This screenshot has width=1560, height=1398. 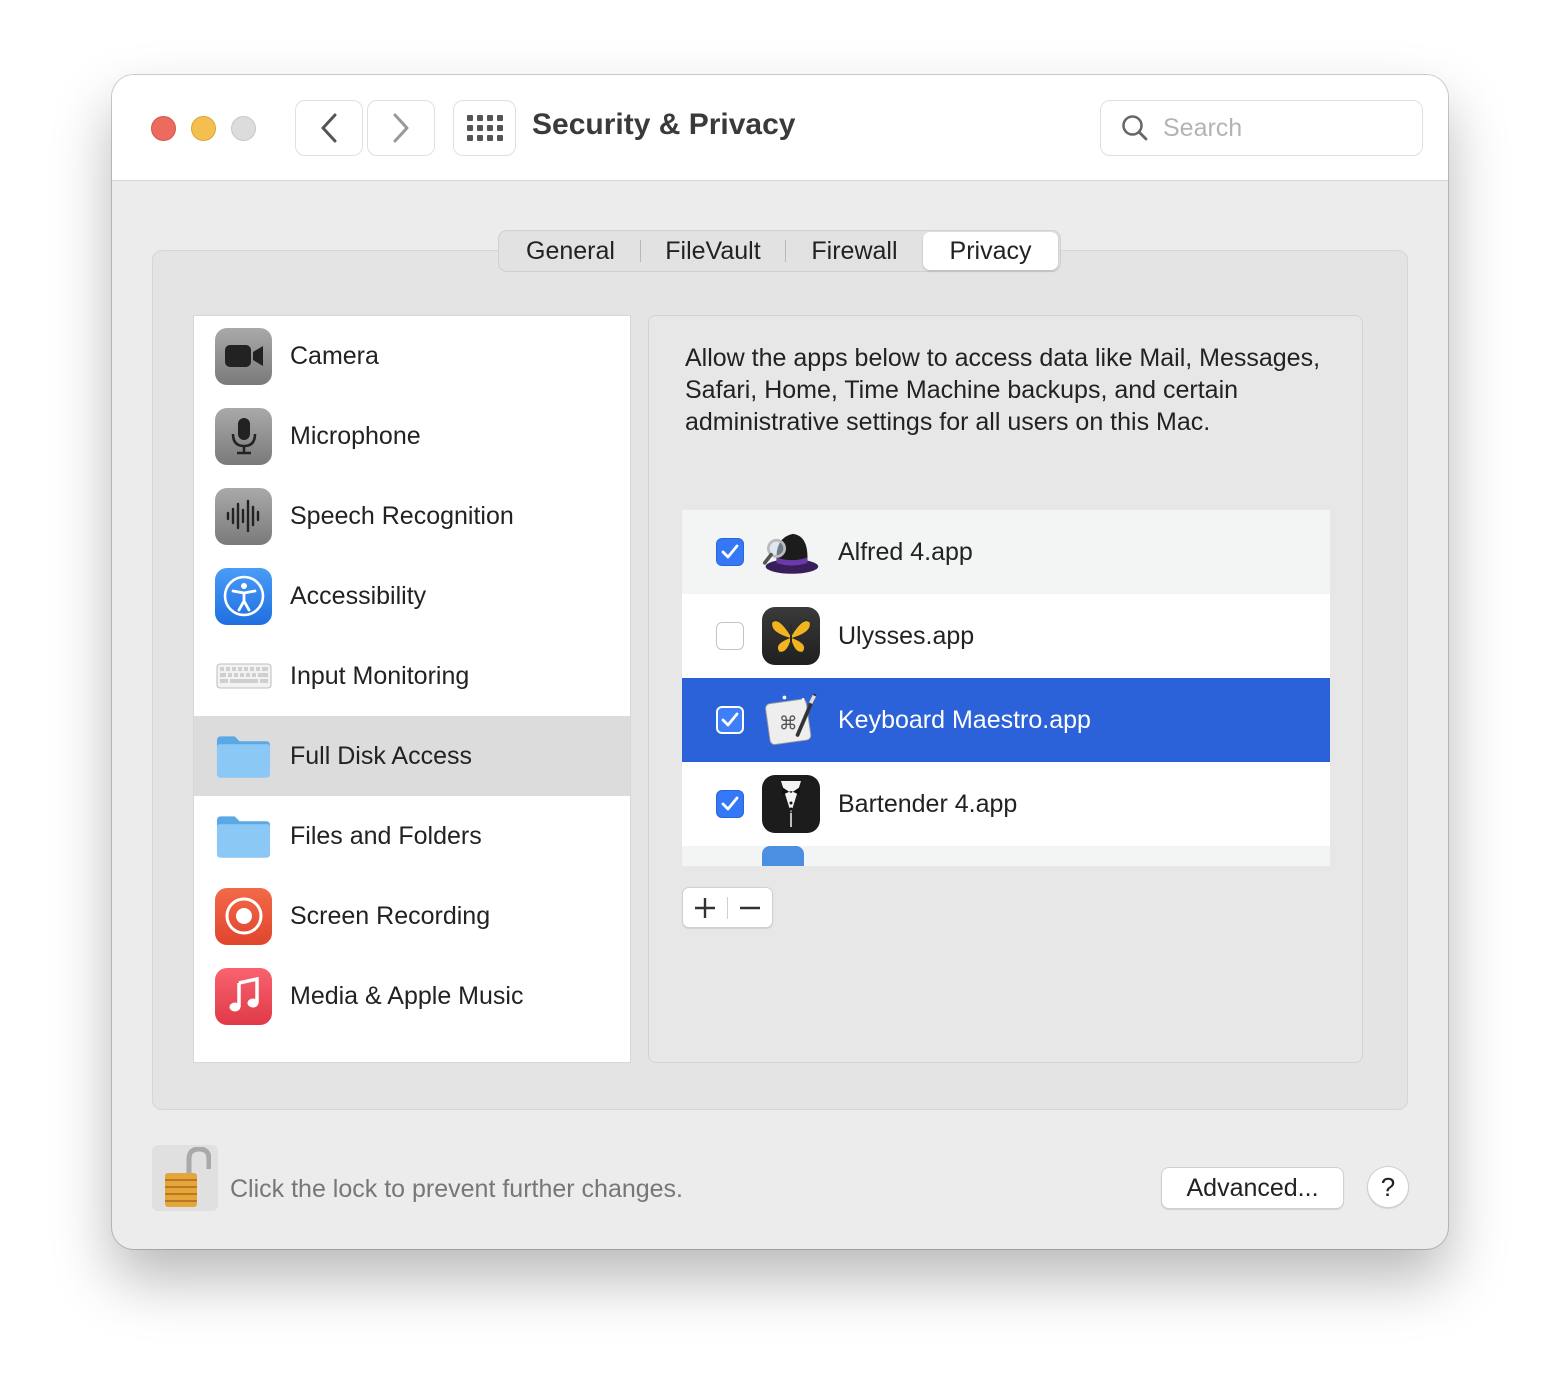 What do you see at coordinates (1006, 856) in the screenshot?
I see `app-row-partial` at bounding box center [1006, 856].